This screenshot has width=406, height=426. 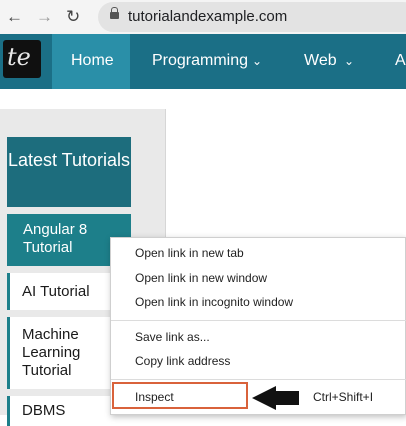 I want to click on menu-open-new-tab: Open link in new tab, so click(x=189, y=253).